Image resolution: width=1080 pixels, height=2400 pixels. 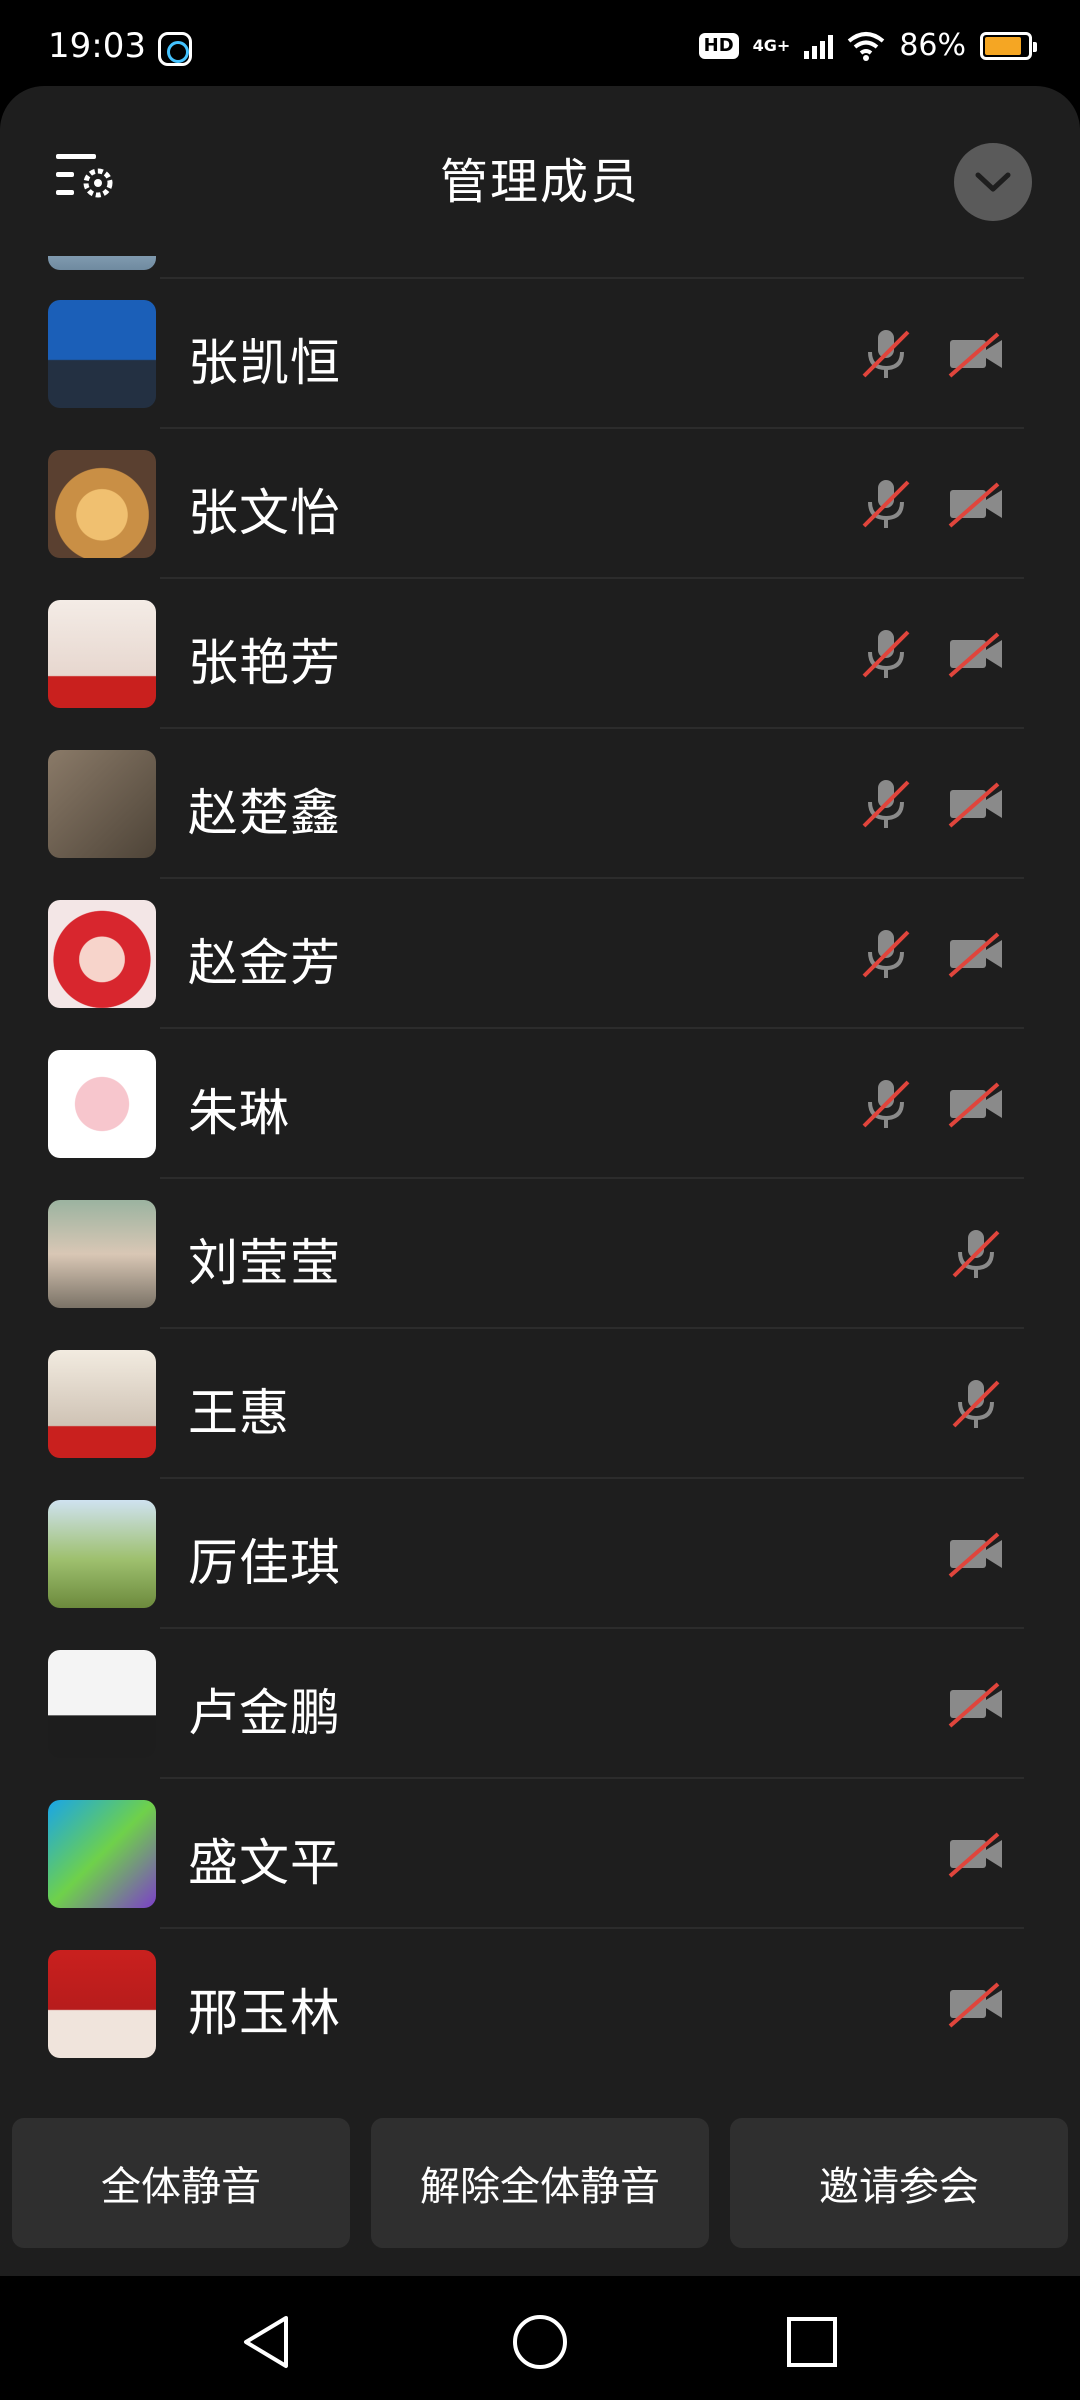 I want to click on member-row: 赵楚鑫, so click(x=540, y=804).